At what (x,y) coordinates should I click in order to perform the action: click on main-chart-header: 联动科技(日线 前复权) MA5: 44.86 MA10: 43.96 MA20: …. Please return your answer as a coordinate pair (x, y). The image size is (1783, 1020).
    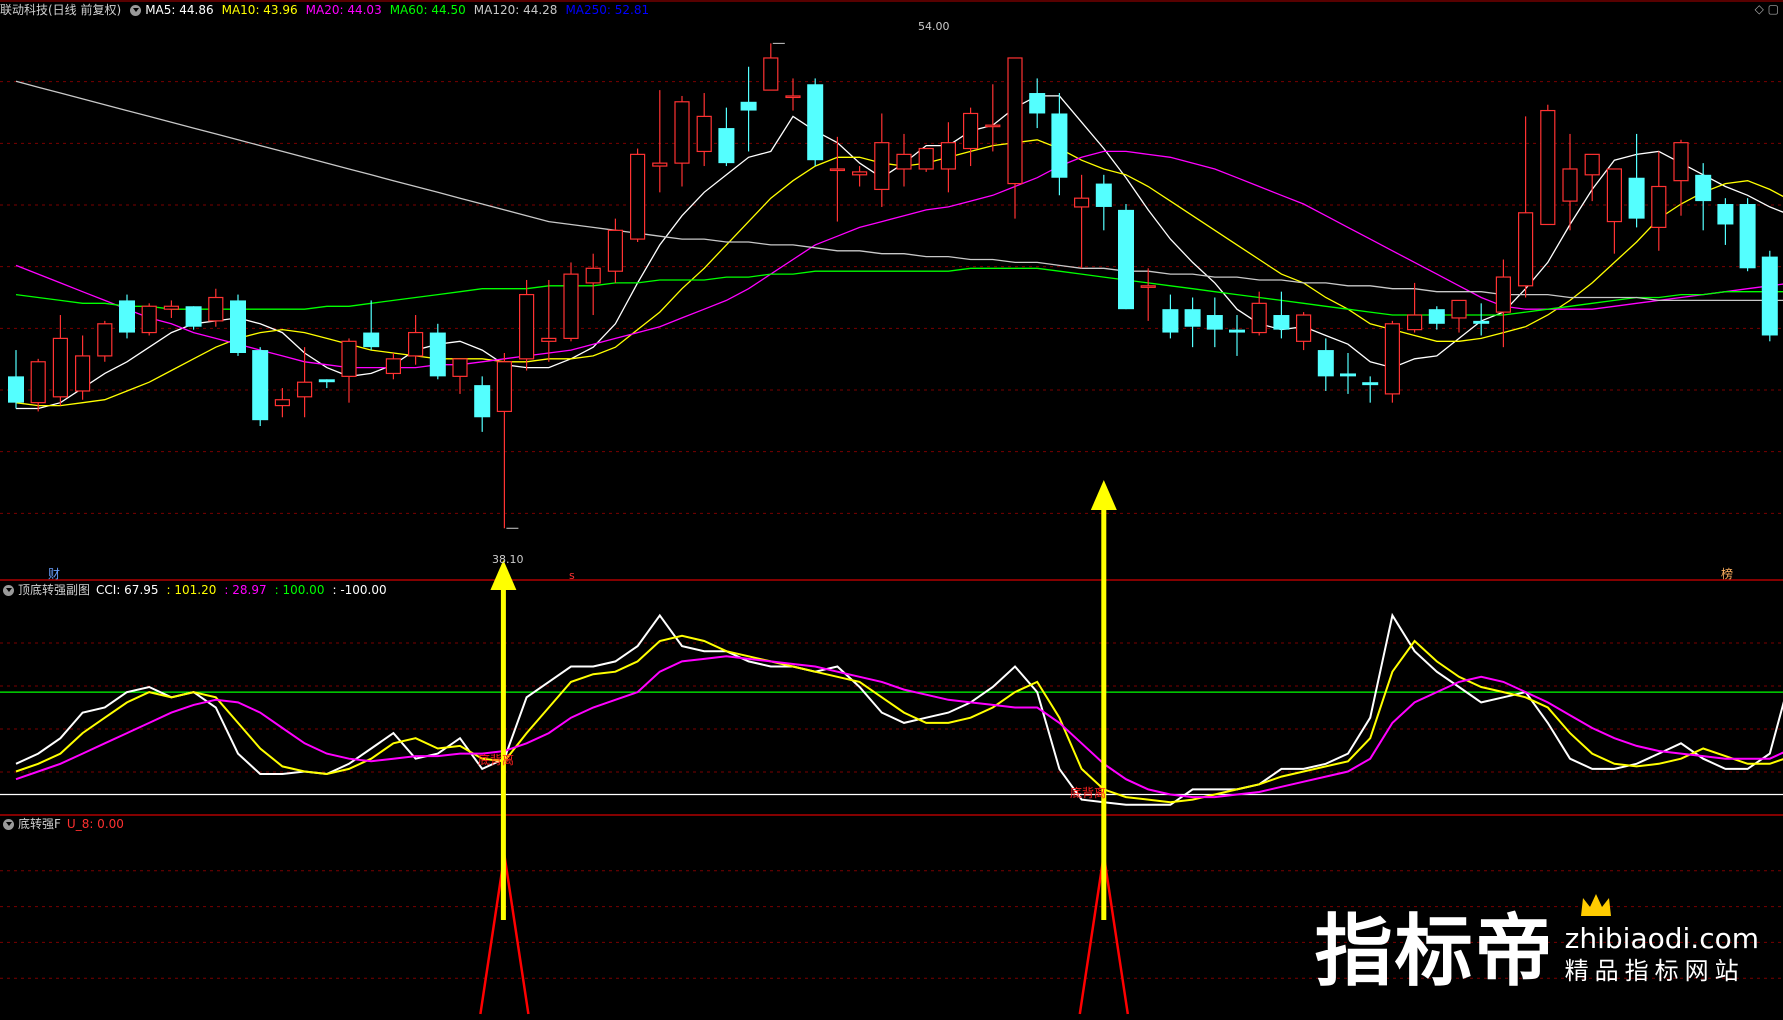
    Looking at the image, I should click on (332, 10).